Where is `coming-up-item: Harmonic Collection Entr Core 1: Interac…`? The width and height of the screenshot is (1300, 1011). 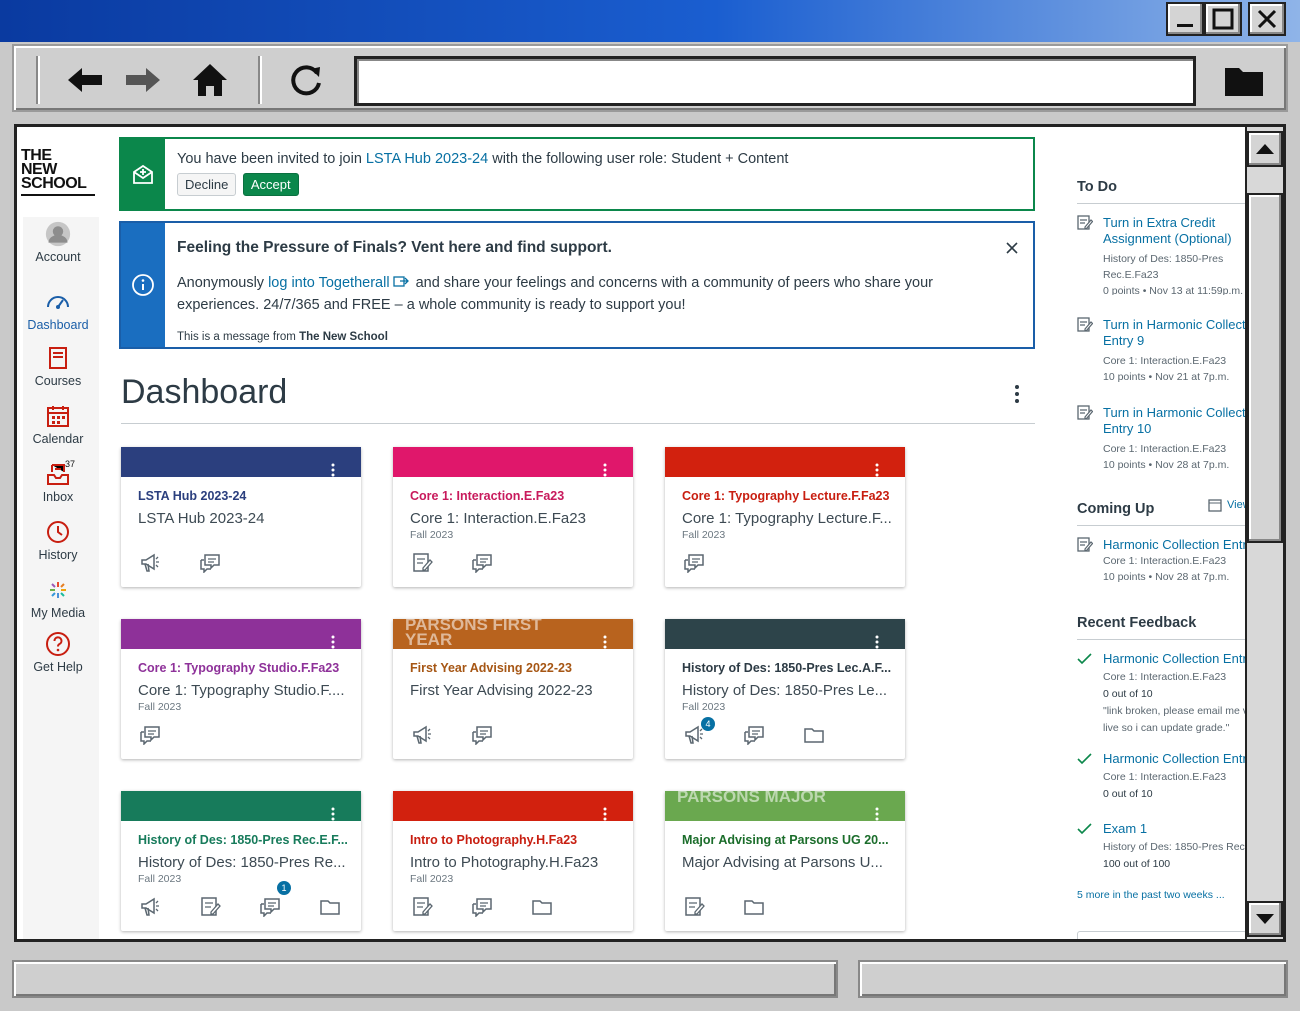 coming-up-item: Harmonic Collection Entr Core 1: Interac… is located at coordinates (1163, 561).